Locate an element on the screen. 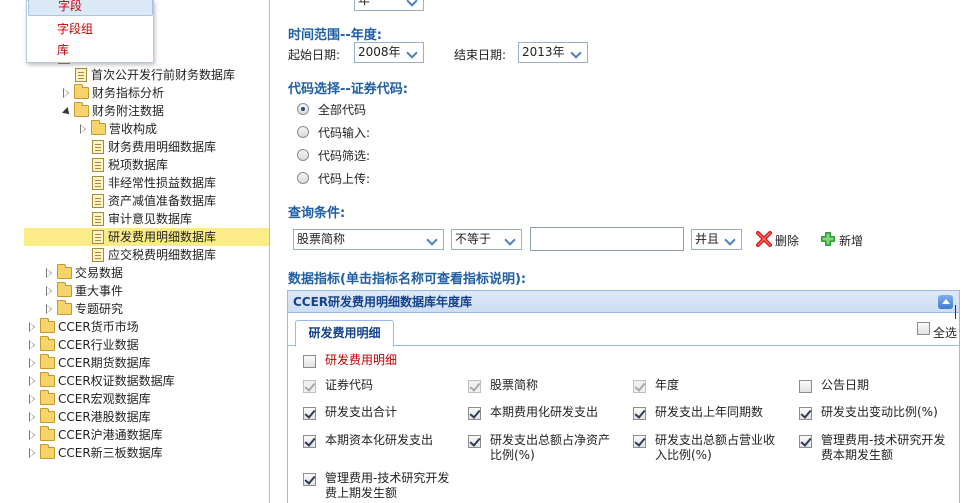  tree-item: 专题研究 is located at coordinates (146, 309).